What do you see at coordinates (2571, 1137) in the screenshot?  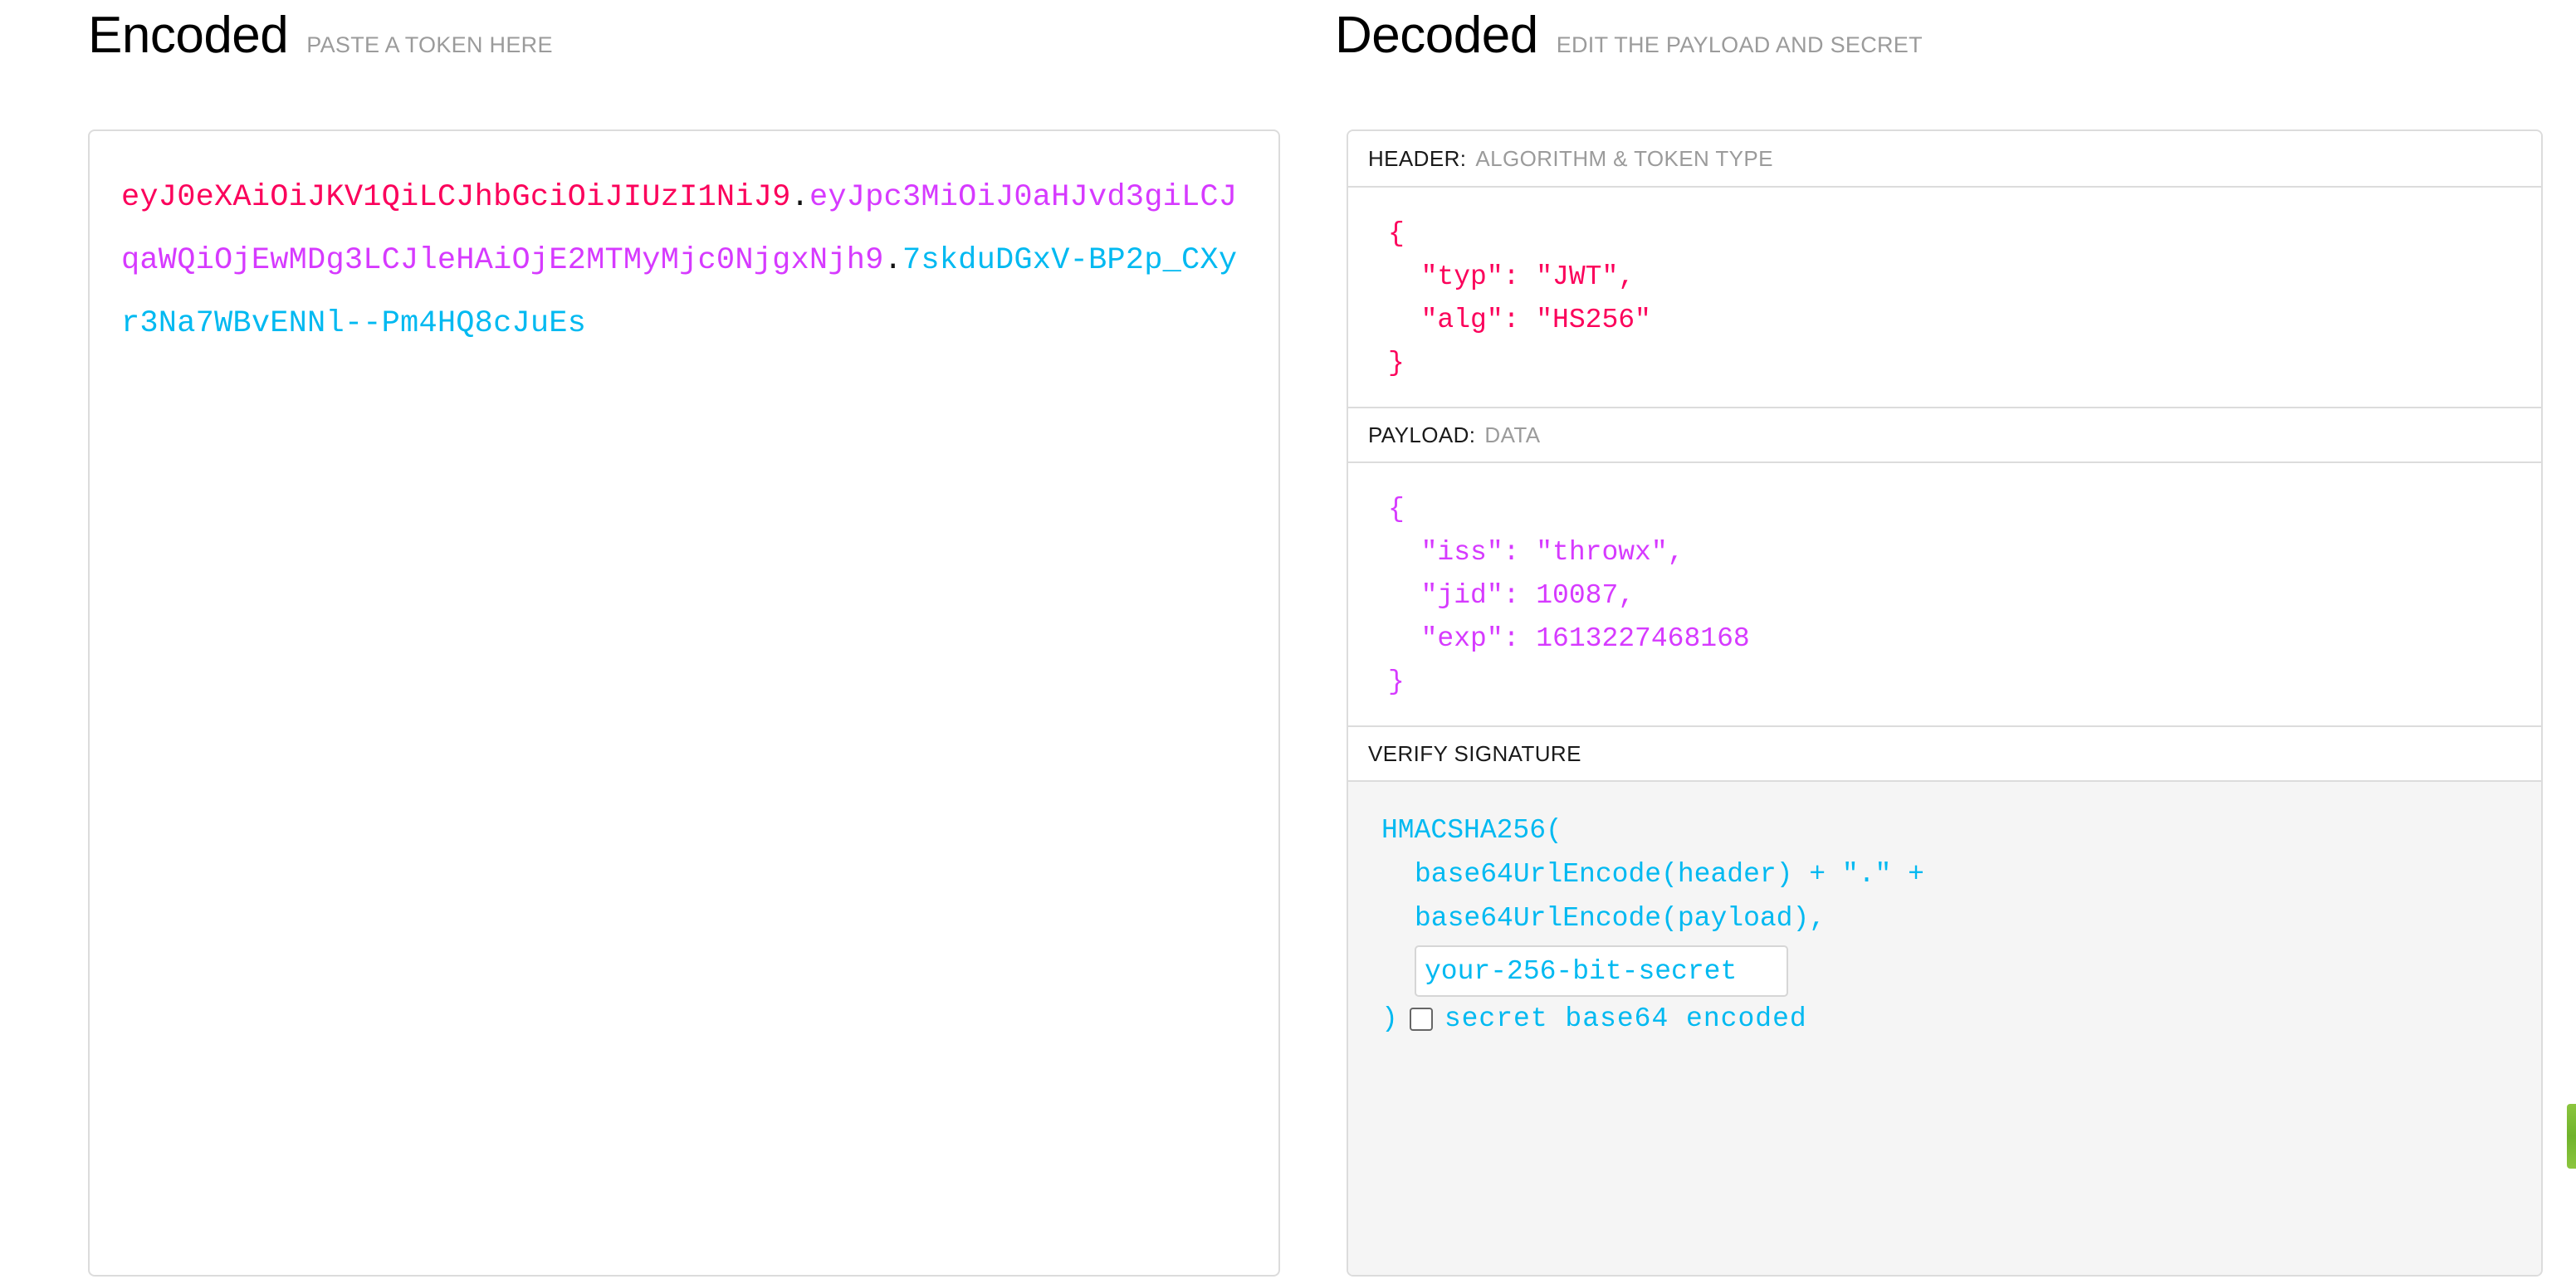 I see `signature-verified-badge-sliver` at bounding box center [2571, 1137].